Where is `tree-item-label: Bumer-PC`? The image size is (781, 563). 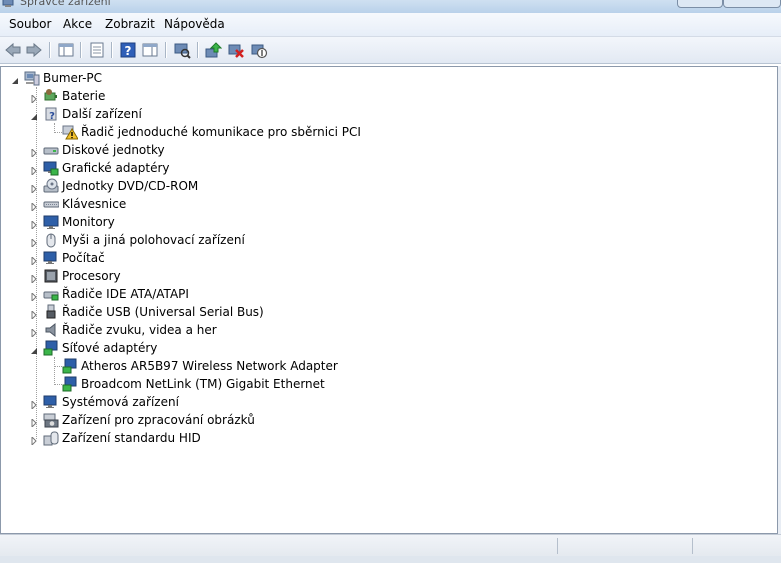 tree-item-label: Bumer-PC is located at coordinates (73, 78).